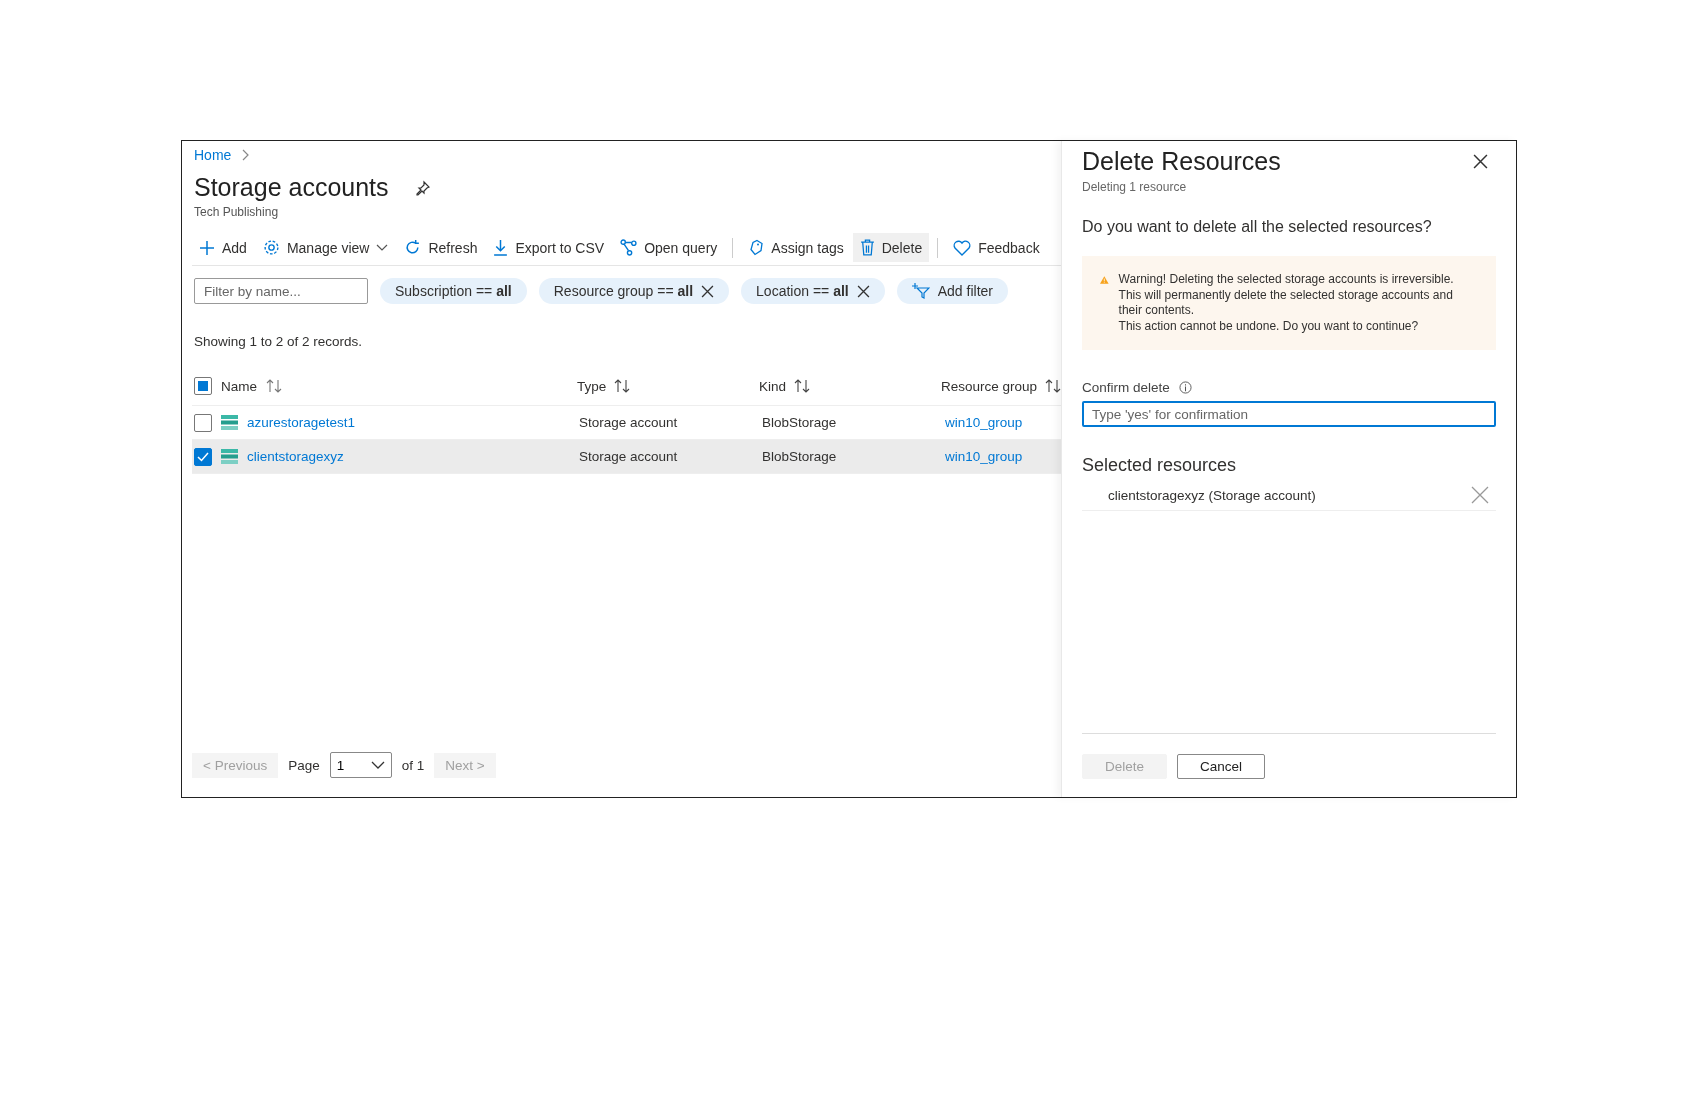  I want to click on toolbar-button: Manage view, so click(325, 247).